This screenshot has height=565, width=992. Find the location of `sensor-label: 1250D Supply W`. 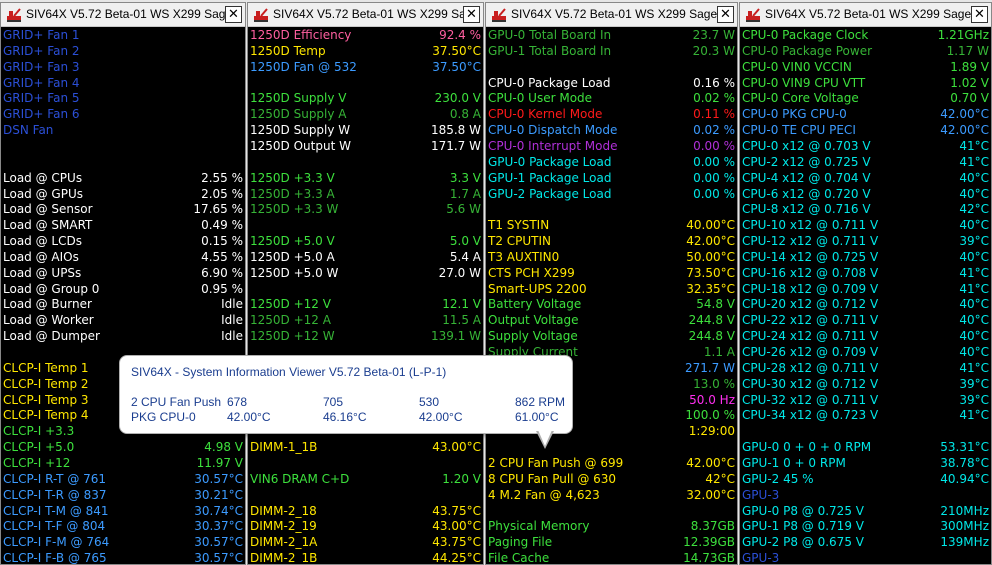

sensor-label: 1250D Supply W is located at coordinates (300, 130).